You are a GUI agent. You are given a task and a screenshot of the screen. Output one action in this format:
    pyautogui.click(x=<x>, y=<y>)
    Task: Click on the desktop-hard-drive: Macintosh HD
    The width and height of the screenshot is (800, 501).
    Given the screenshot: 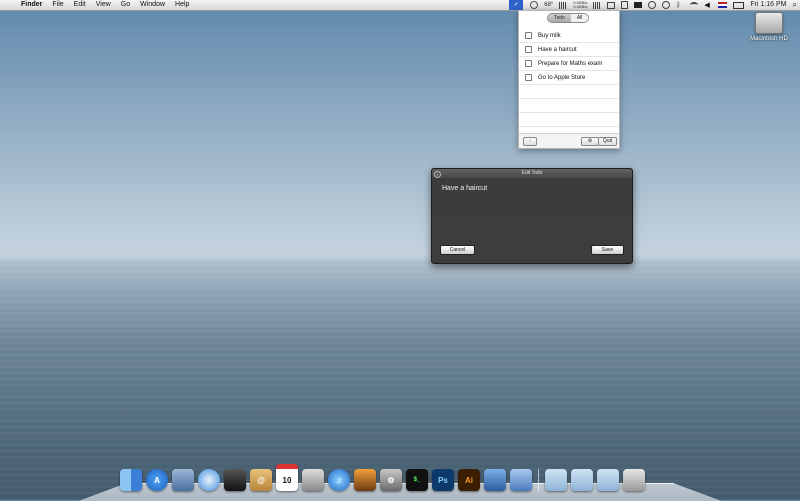 What is the action you would take?
    pyautogui.click(x=769, y=27)
    